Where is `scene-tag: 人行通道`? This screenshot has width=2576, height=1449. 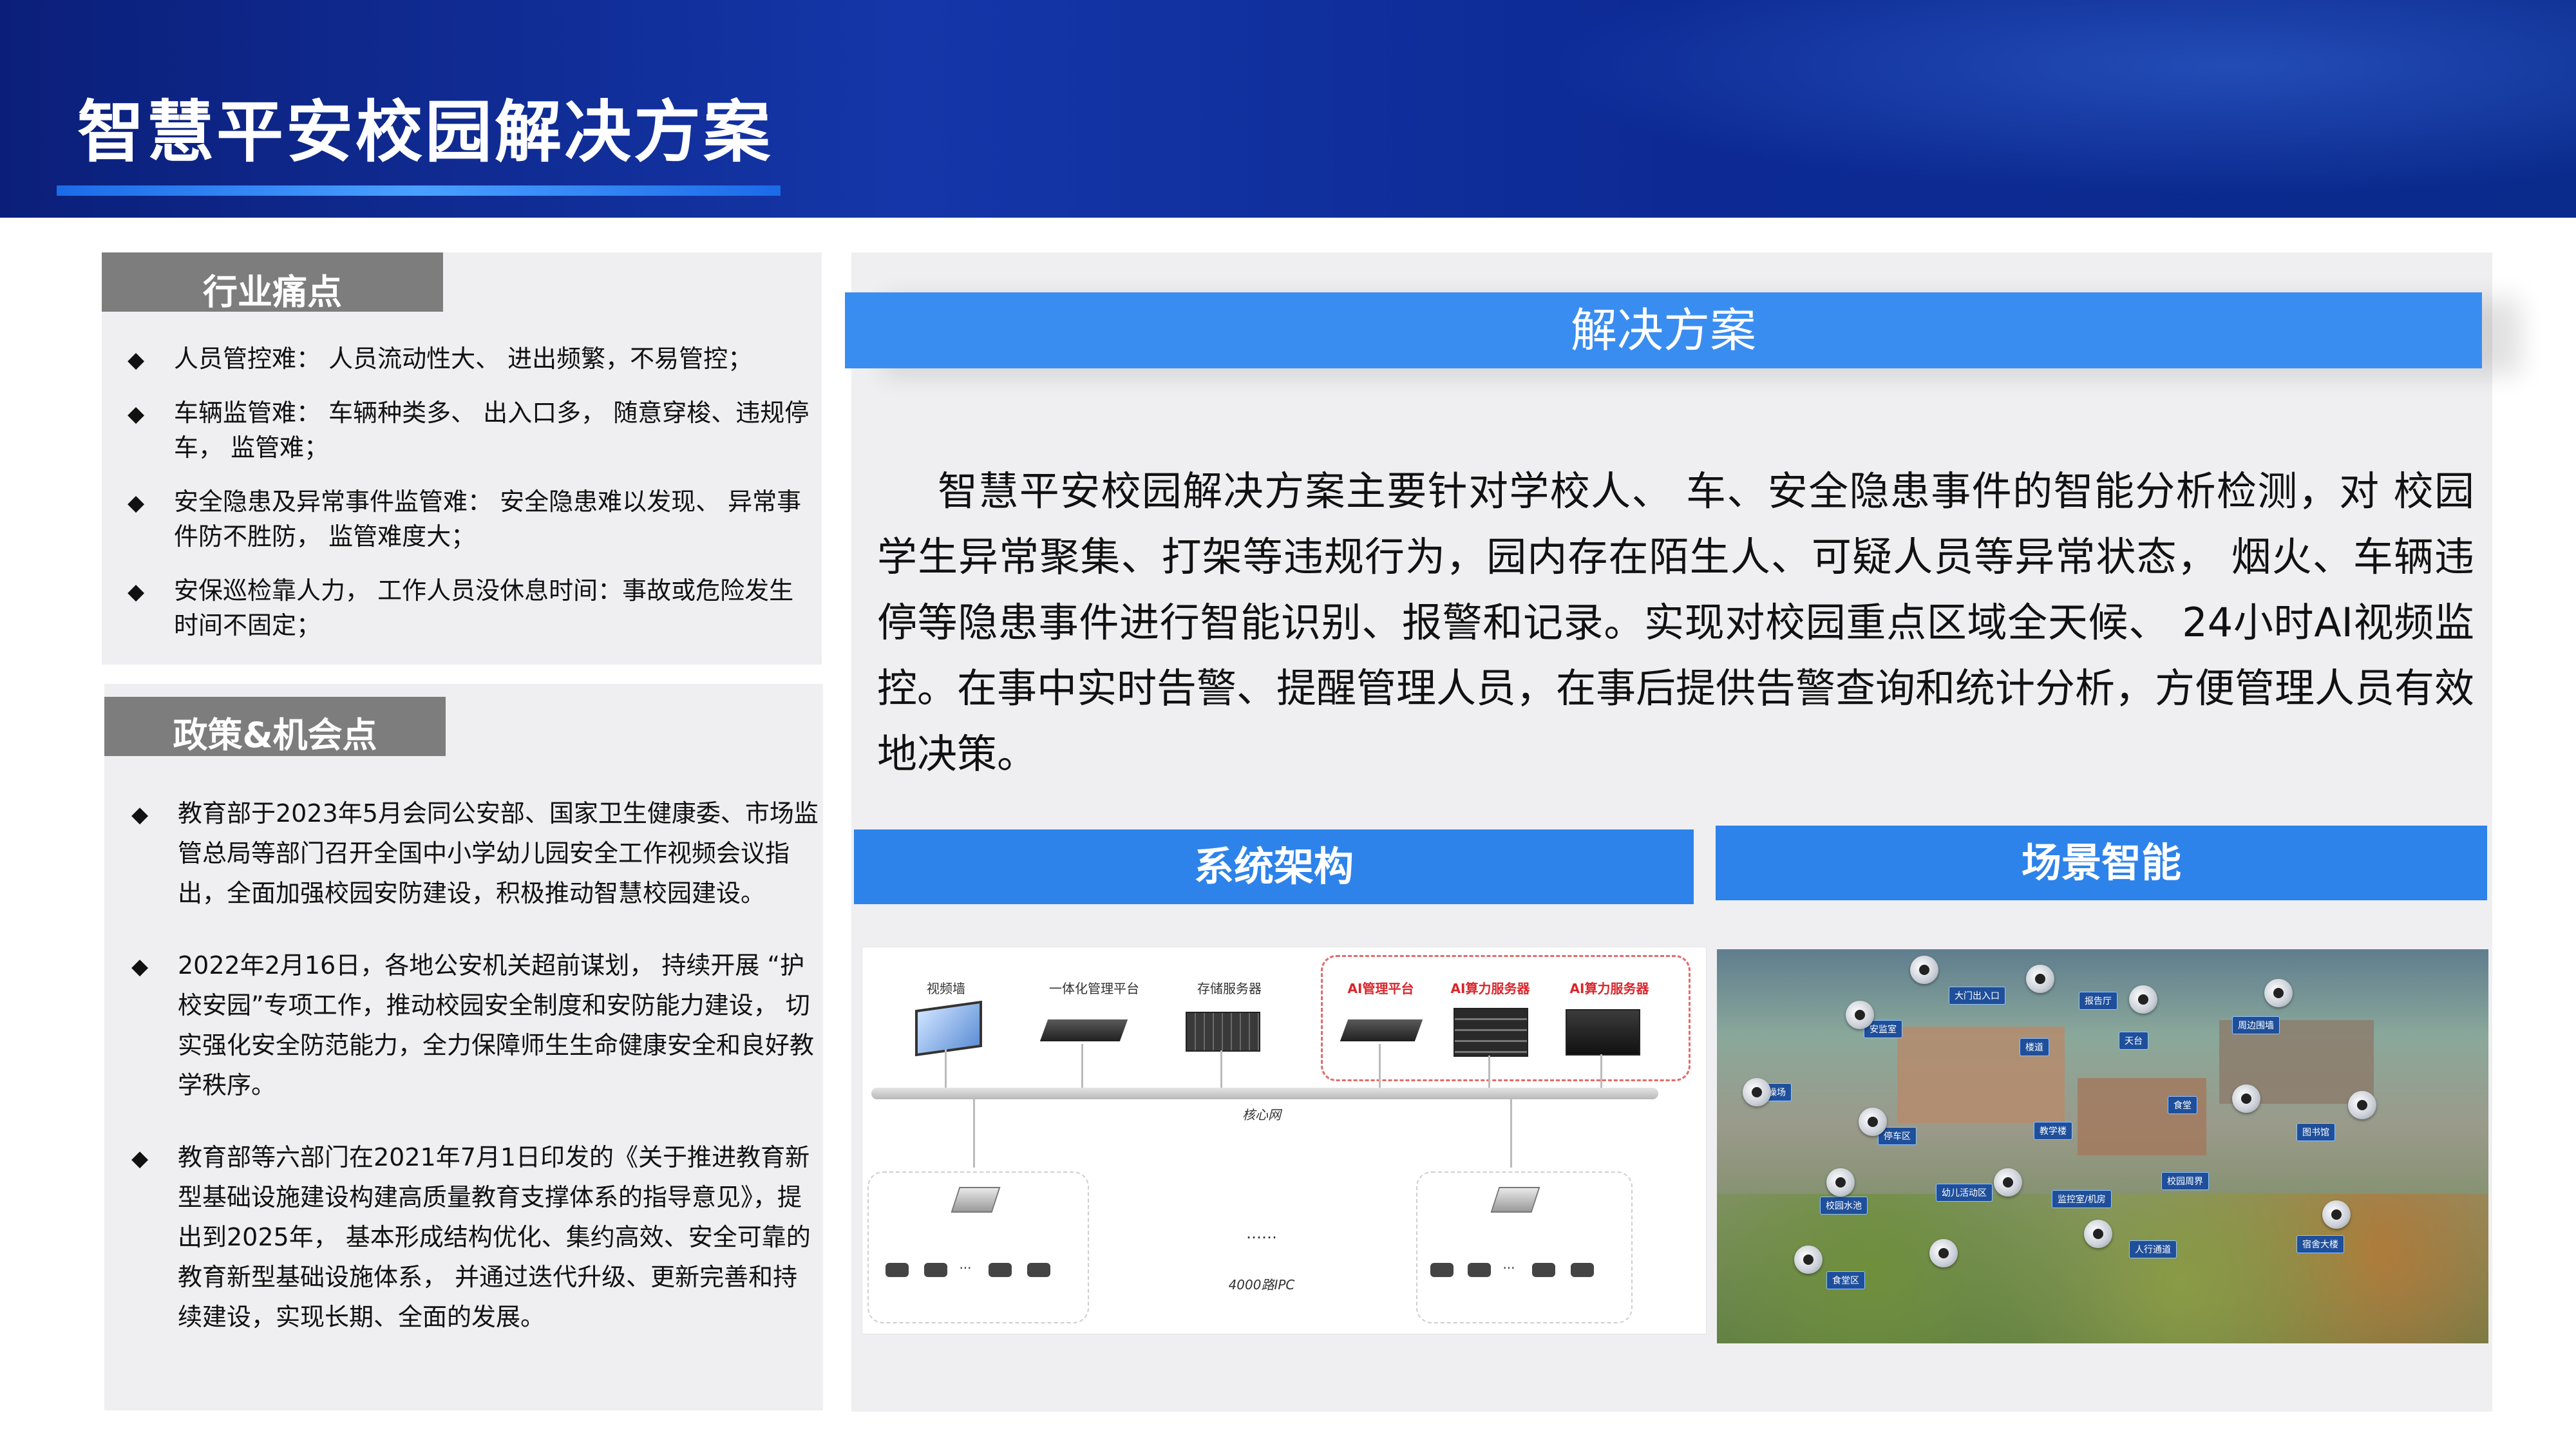 scene-tag: 人行通道 is located at coordinates (2153, 1249).